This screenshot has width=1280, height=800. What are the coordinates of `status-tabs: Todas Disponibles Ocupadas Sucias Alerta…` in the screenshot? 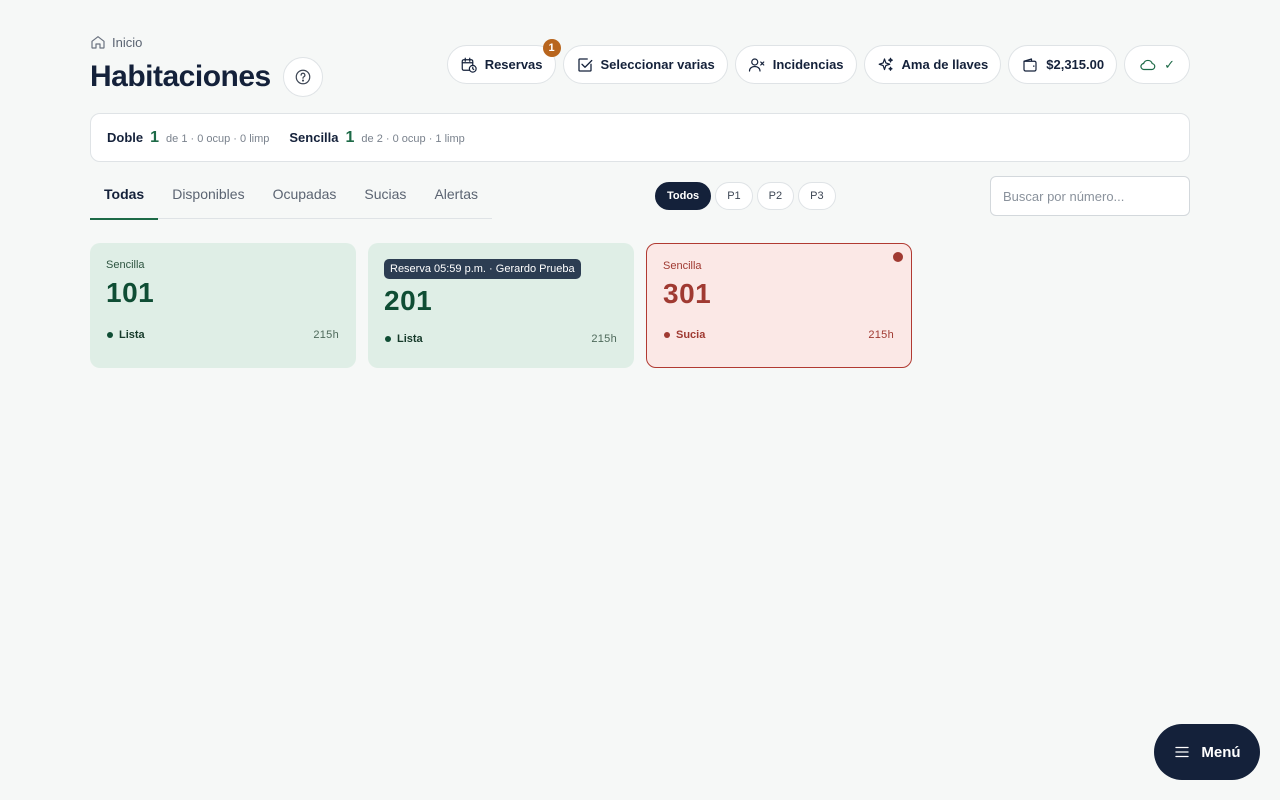 It's located at (291, 198).